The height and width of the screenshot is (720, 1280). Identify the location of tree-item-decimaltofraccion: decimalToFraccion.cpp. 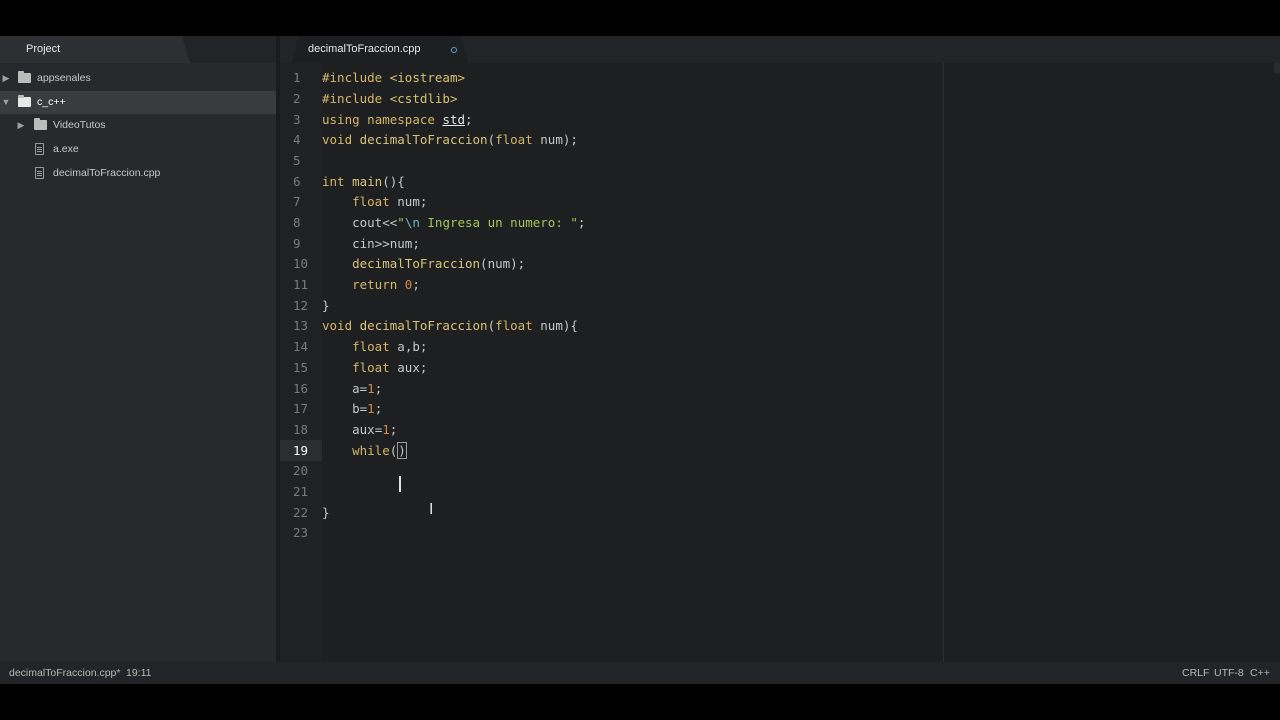
(138, 173).